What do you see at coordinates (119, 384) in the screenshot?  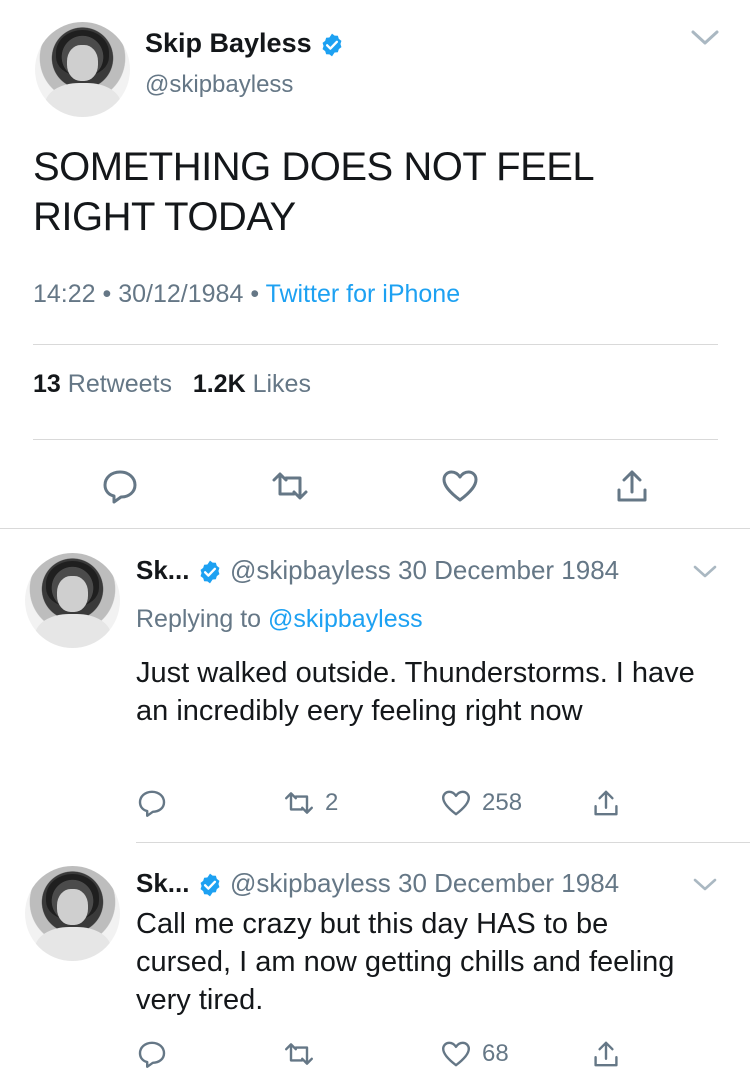 I see `retweets-label: Retweets` at bounding box center [119, 384].